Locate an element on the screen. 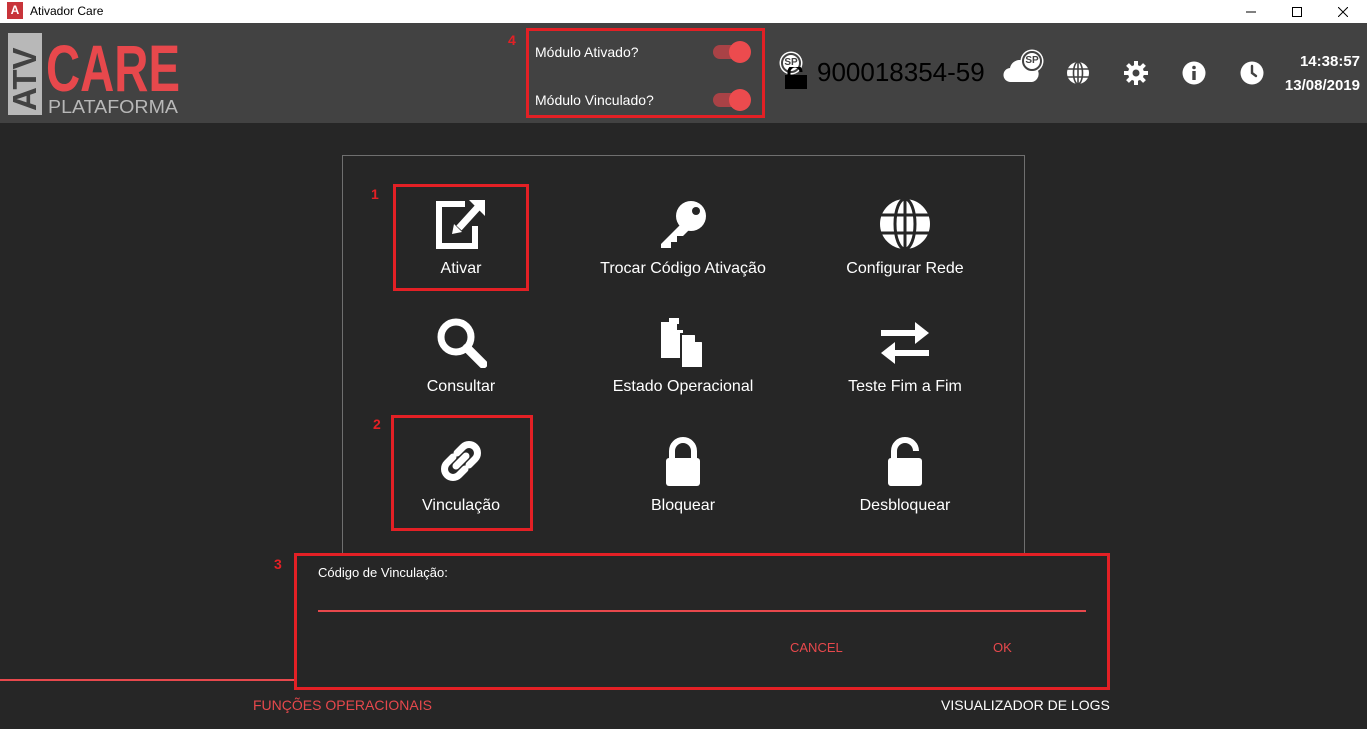  menu-bloquear-label: Bloquear is located at coordinates (683, 505).